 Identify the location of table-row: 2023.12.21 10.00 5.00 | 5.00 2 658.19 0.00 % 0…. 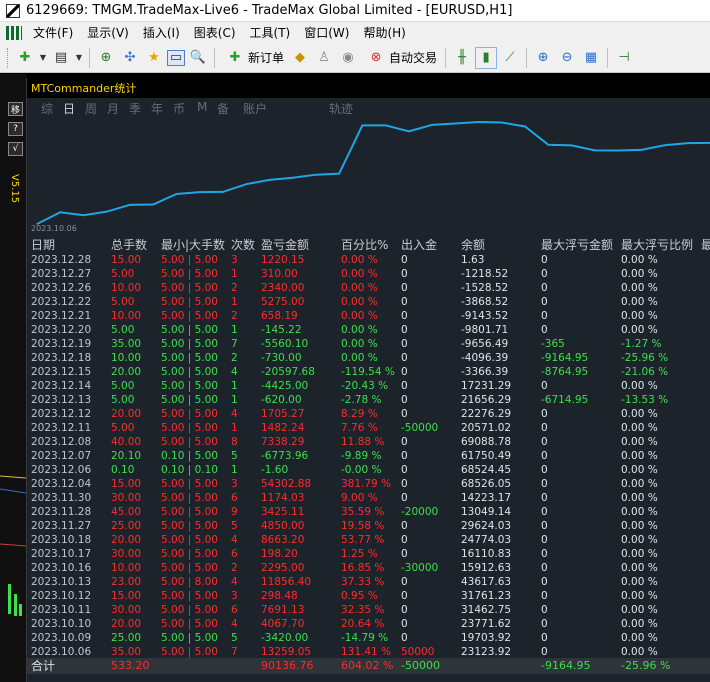
(368, 316).